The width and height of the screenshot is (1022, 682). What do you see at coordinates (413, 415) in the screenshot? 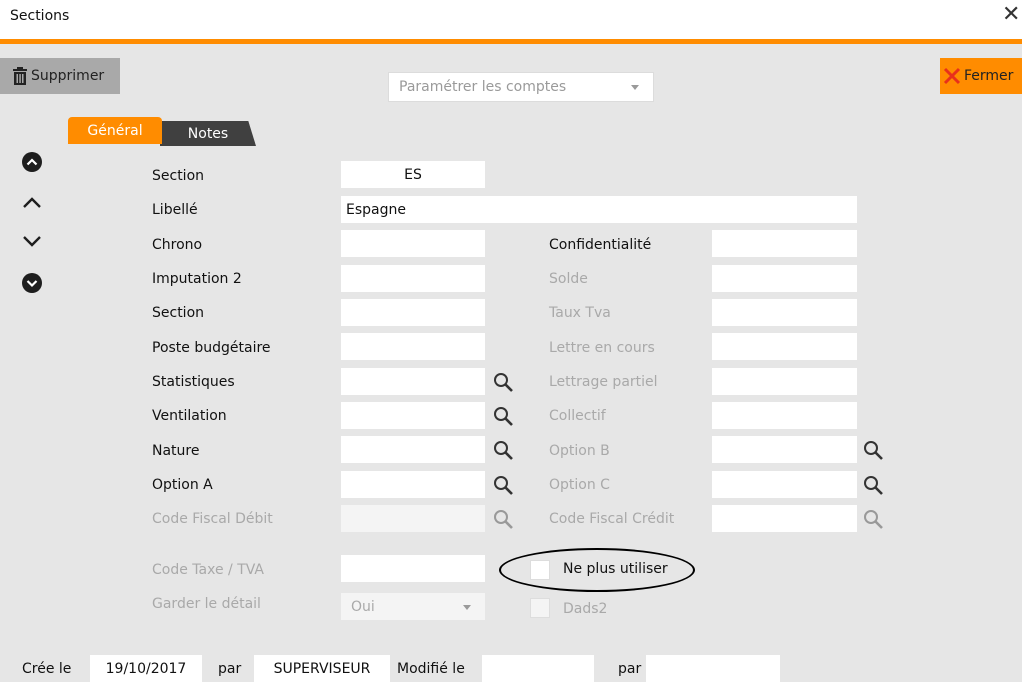
I see `ventilation-field` at bounding box center [413, 415].